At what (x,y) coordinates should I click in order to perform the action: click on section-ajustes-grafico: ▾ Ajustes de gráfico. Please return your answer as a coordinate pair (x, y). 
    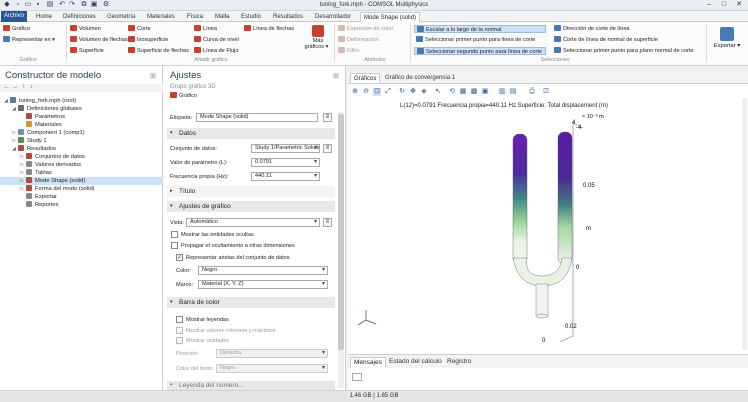
    Looking at the image, I should click on (251, 206).